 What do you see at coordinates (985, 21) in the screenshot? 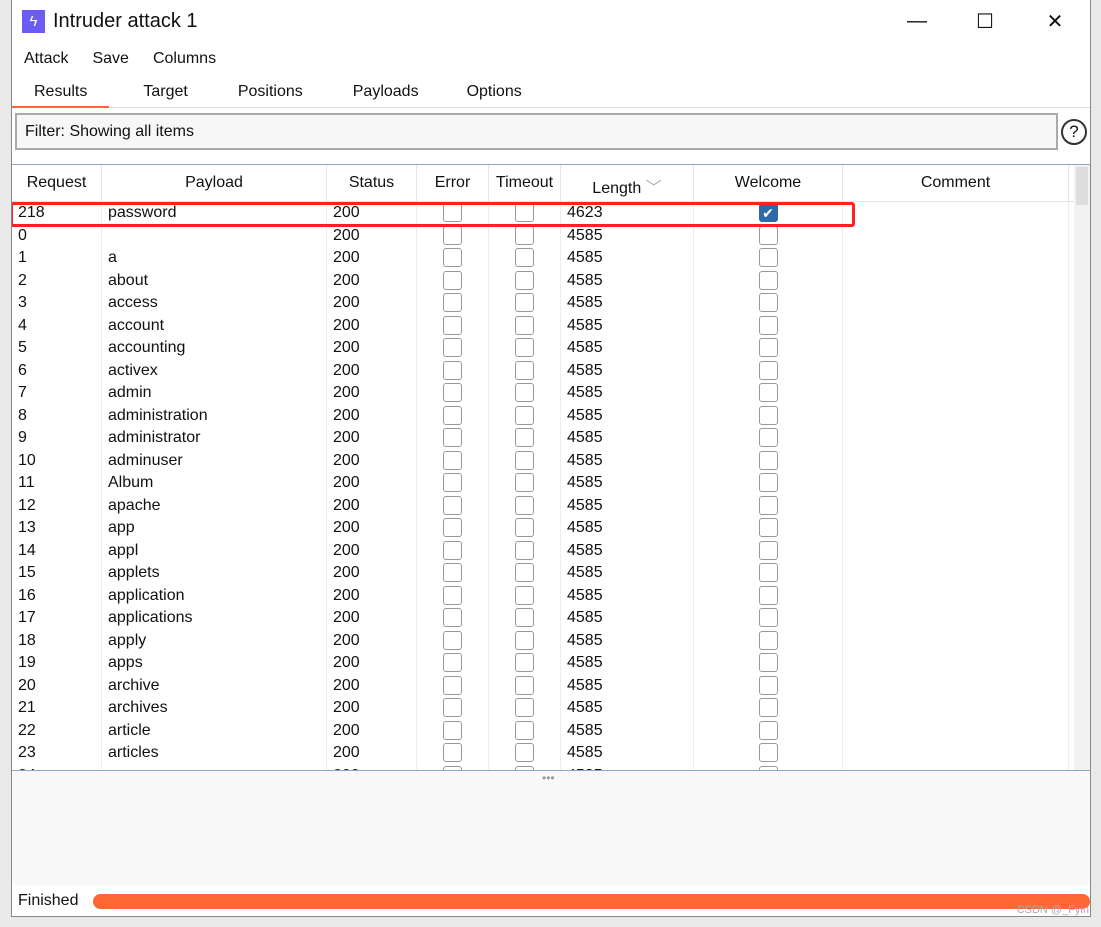
I see `maximize-button: ☐` at bounding box center [985, 21].